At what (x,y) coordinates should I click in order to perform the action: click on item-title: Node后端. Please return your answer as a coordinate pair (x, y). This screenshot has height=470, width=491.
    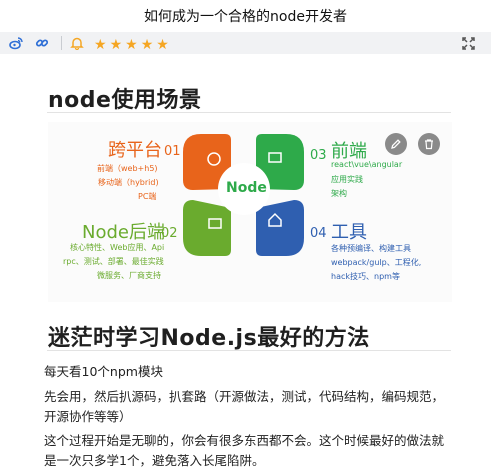
    Looking at the image, I should click on (123, 232).